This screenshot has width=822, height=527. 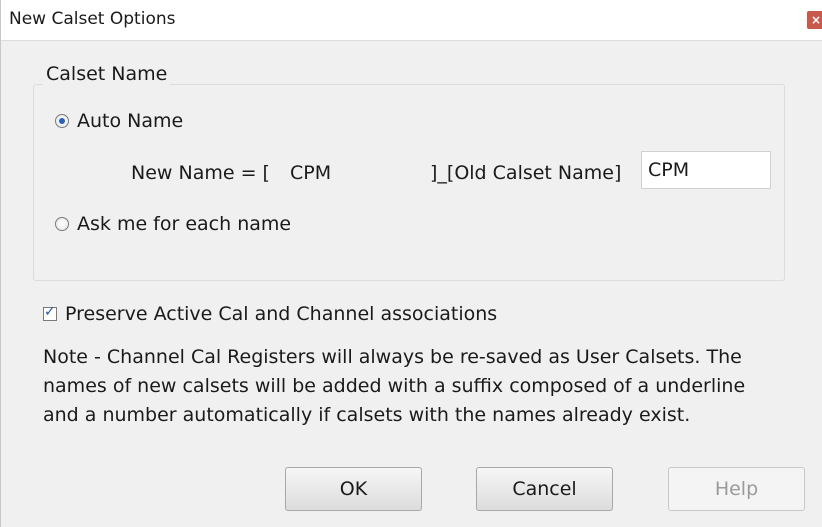 I want to click on radio-selected-icon, so click(x=62, y=121).